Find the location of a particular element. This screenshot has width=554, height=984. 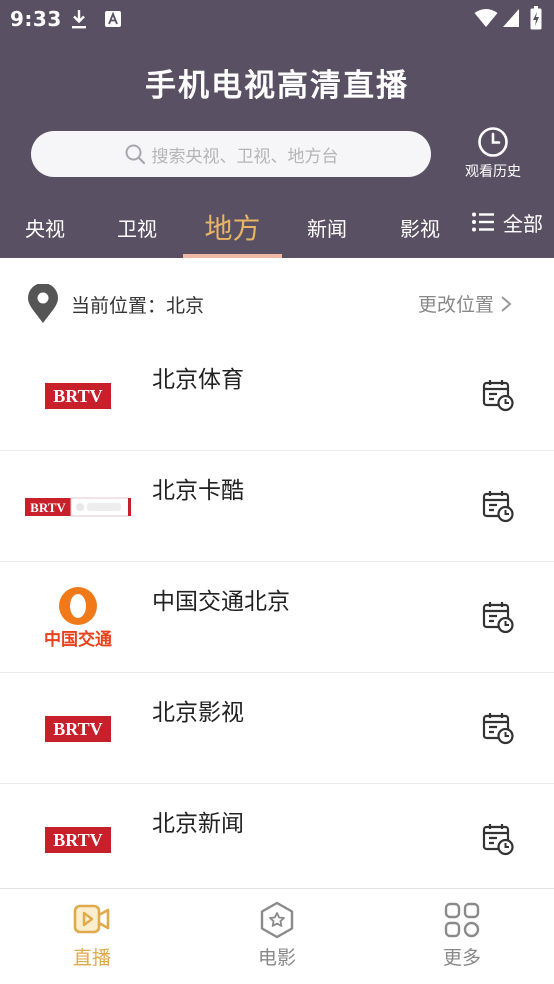

all-categories-button: 全部 is located at coordinates (507, 222).